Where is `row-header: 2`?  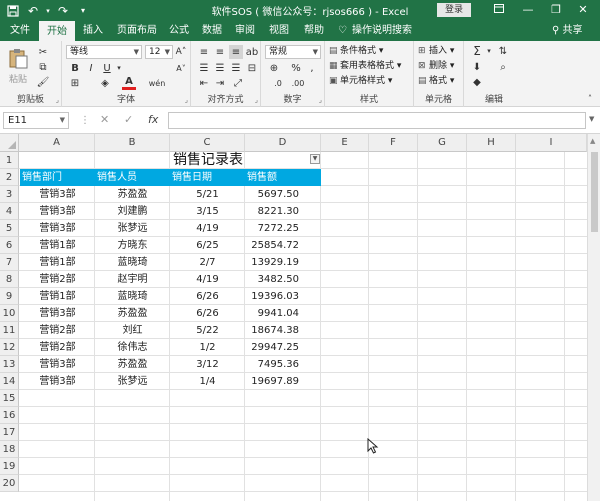 row-header: 2 is located at coordinates (9, 177).